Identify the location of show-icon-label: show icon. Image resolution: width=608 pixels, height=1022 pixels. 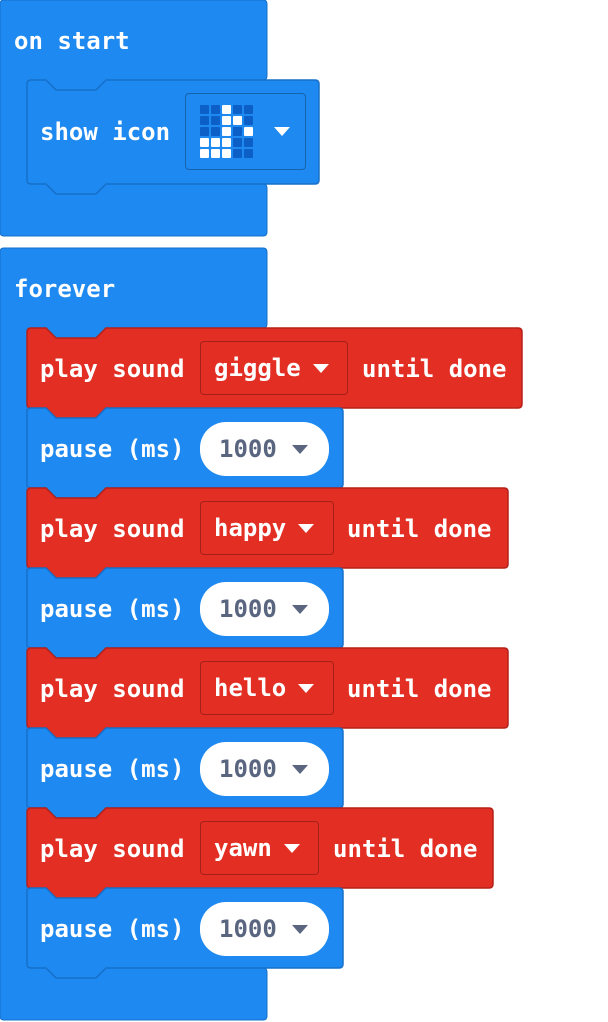
(105, 132).